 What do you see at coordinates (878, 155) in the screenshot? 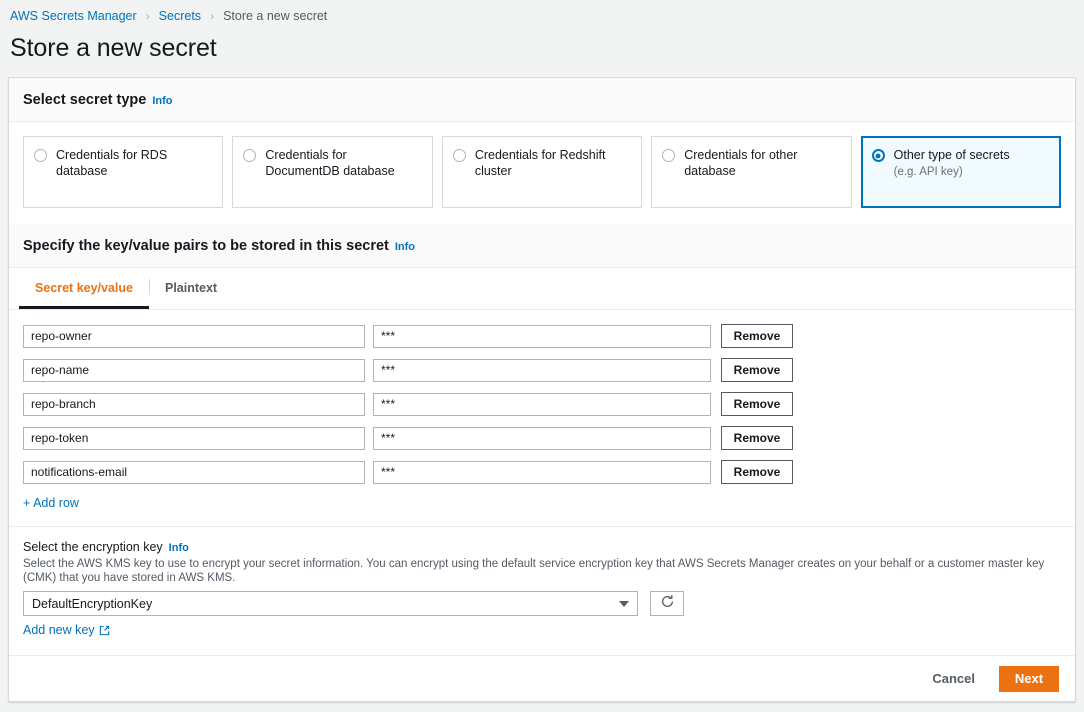
I see `radio-icon-selected` at bounding box center [878, 155].